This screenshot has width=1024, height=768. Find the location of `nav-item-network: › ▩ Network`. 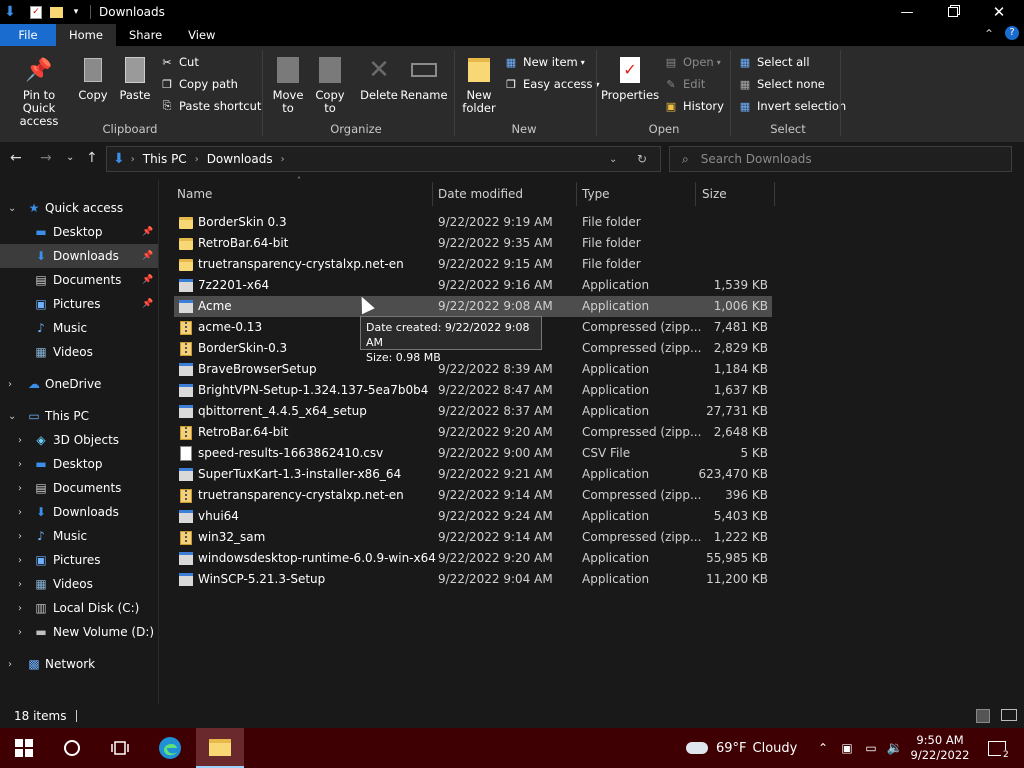

nav-item-network: › ▩ Network is located at coordinates (79, 664).